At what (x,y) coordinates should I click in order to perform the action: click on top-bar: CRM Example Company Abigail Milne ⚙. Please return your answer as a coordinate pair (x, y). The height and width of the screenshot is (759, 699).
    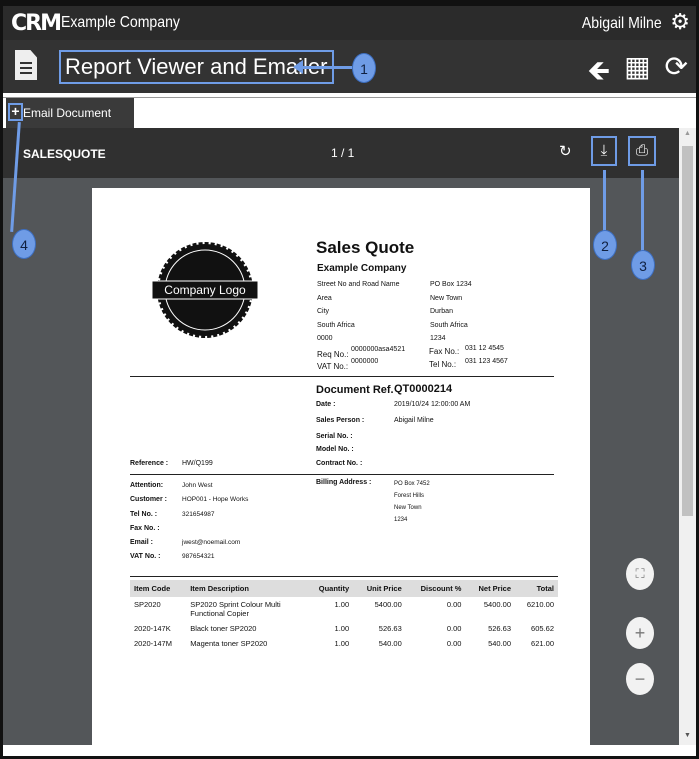
    Looking at the image, I should click on (349, 23).